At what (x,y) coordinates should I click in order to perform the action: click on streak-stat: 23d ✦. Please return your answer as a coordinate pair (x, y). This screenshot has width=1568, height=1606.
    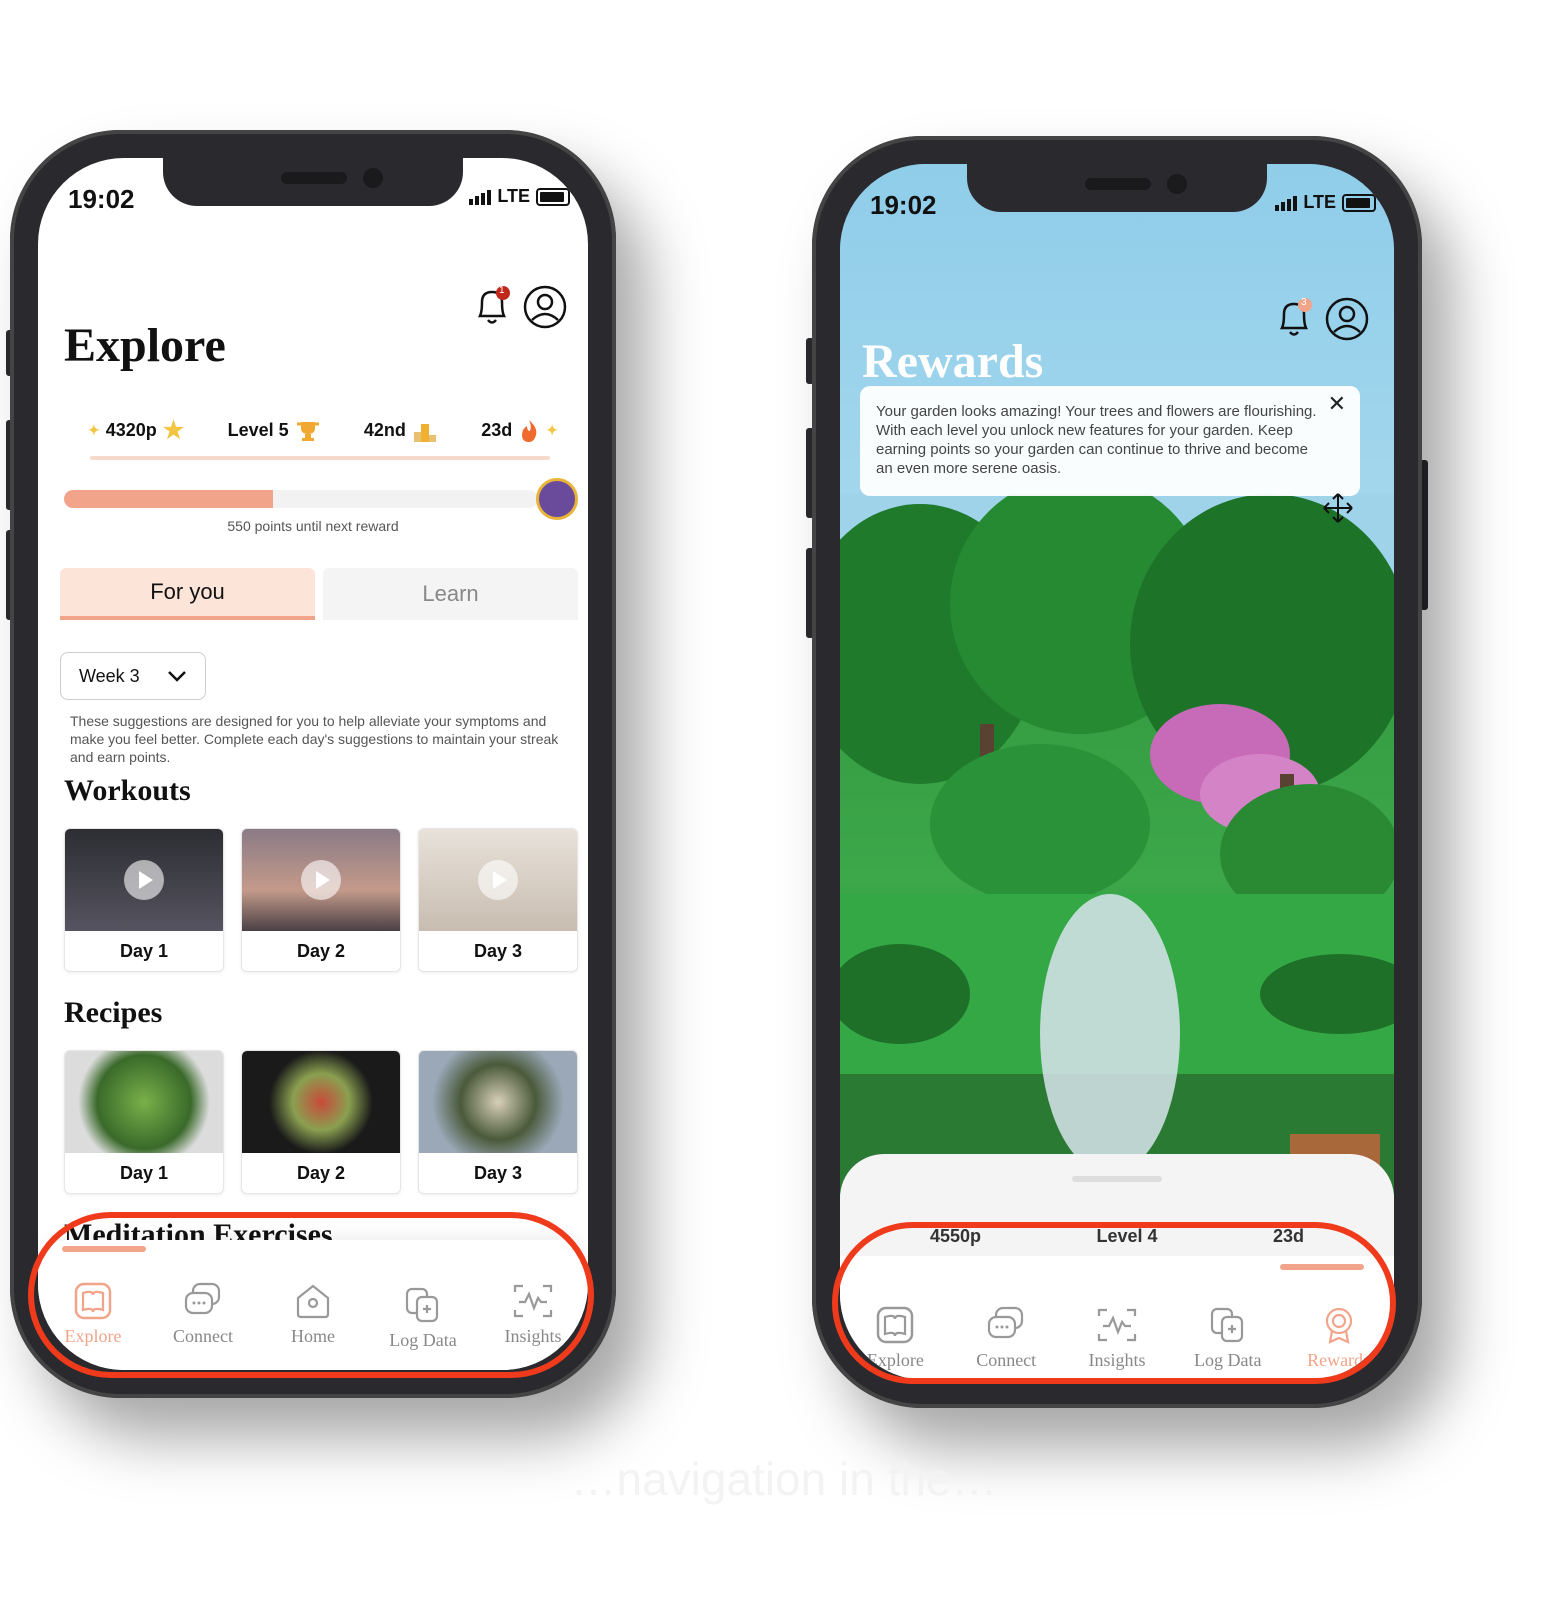
    Looking at the image, I should click on (519, 431).